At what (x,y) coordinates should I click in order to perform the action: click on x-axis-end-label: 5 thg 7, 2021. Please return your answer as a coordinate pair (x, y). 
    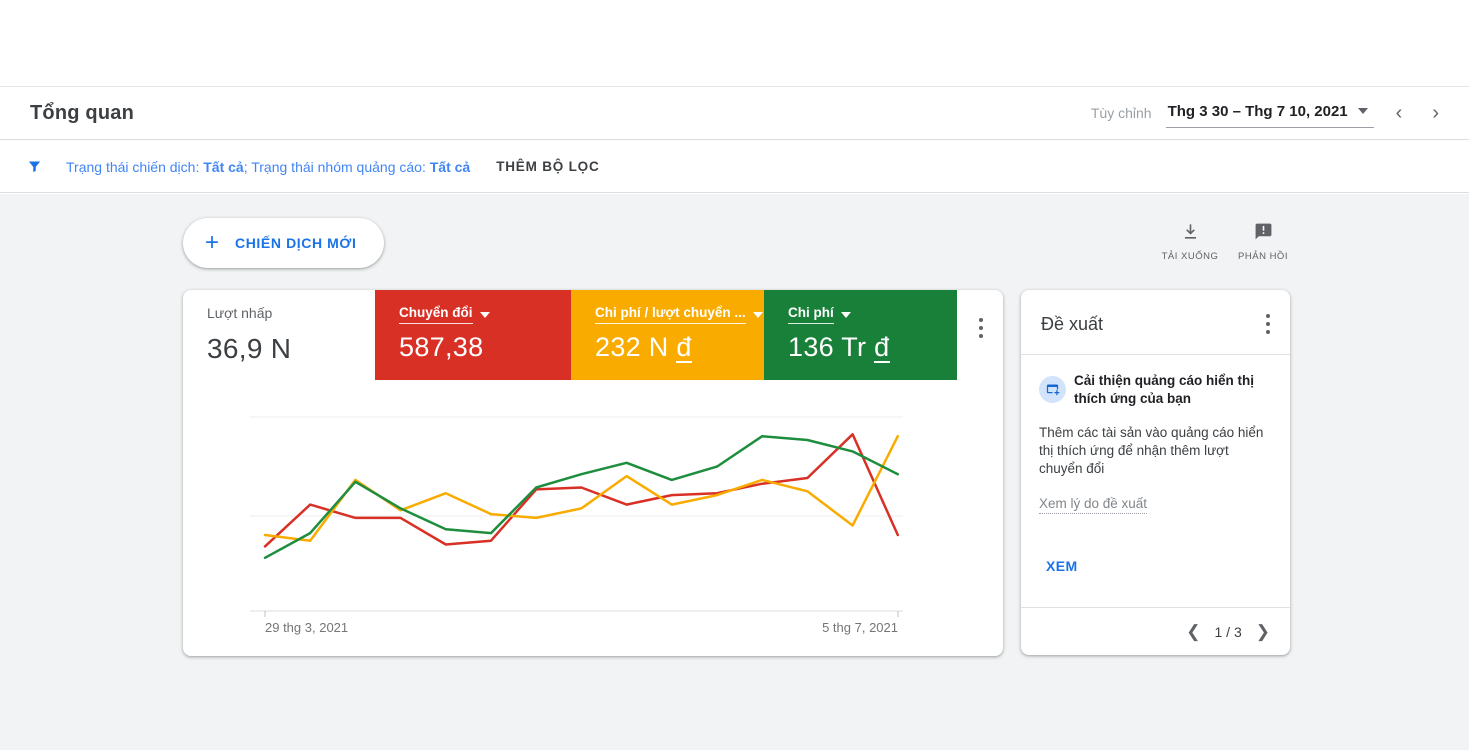
    Looking at the image, I should click on (860, 627).